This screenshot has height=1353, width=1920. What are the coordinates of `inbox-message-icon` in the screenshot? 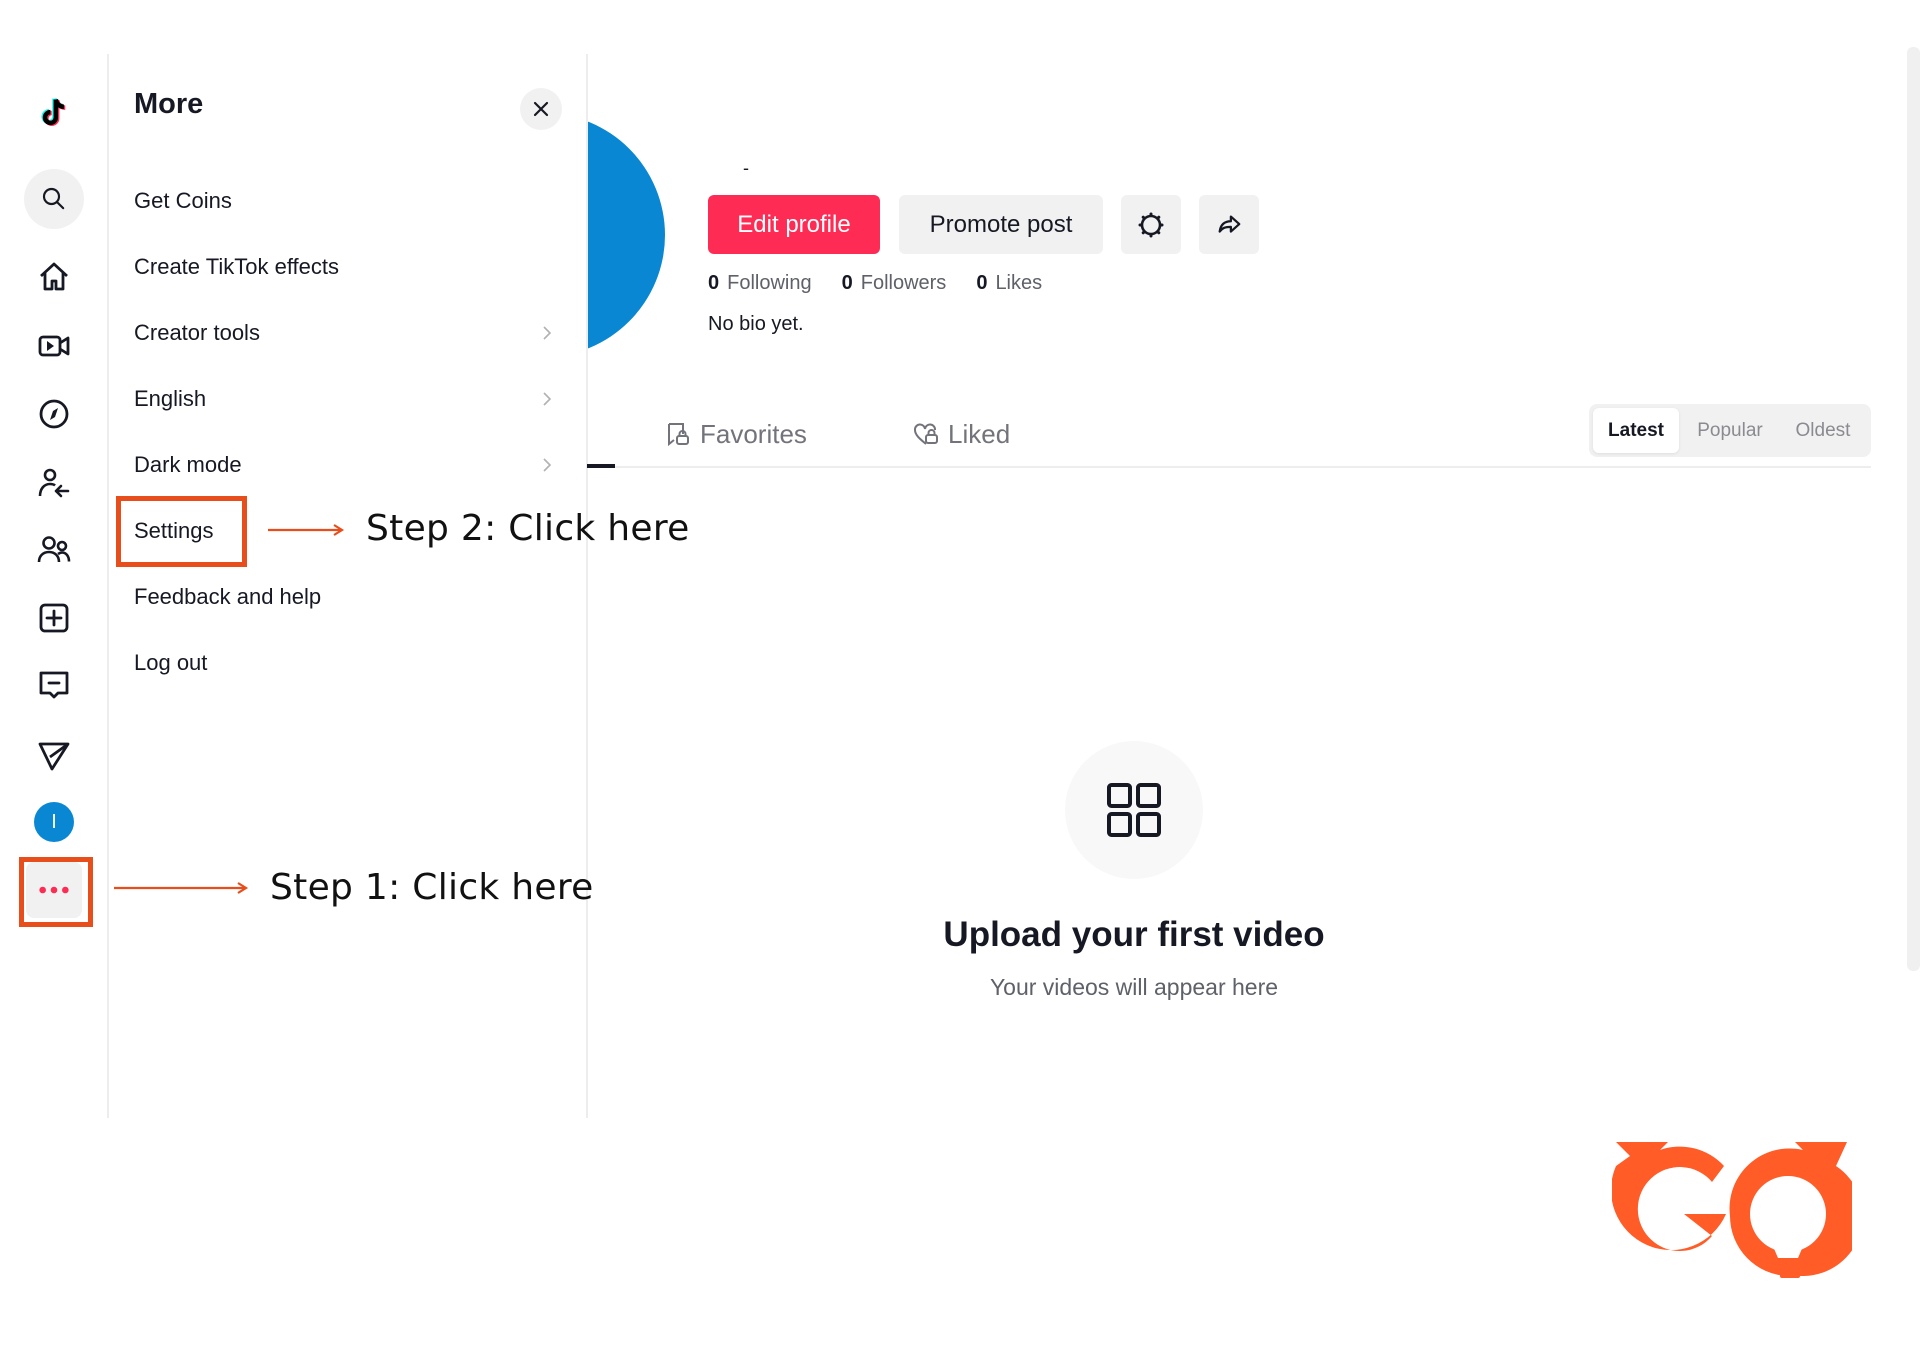 It's located at (54, 685).